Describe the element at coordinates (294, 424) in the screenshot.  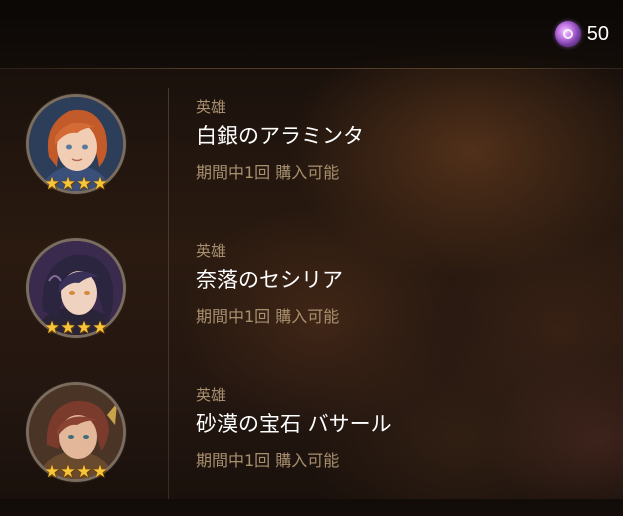
I see `hero-name: 砂漠の宝石 バサール` at that location.